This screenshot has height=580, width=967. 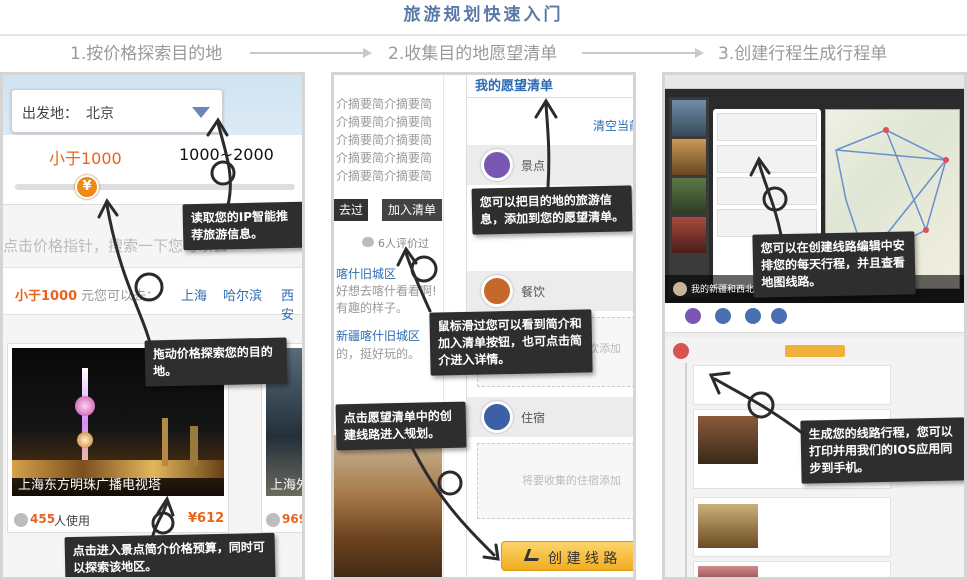 What do you see at coordinates (242, 226) in the screenshot?
I see `callout-ip-recommend: 读取您的IP智能推荐旅游信息。` at bounding box center [242, 226].